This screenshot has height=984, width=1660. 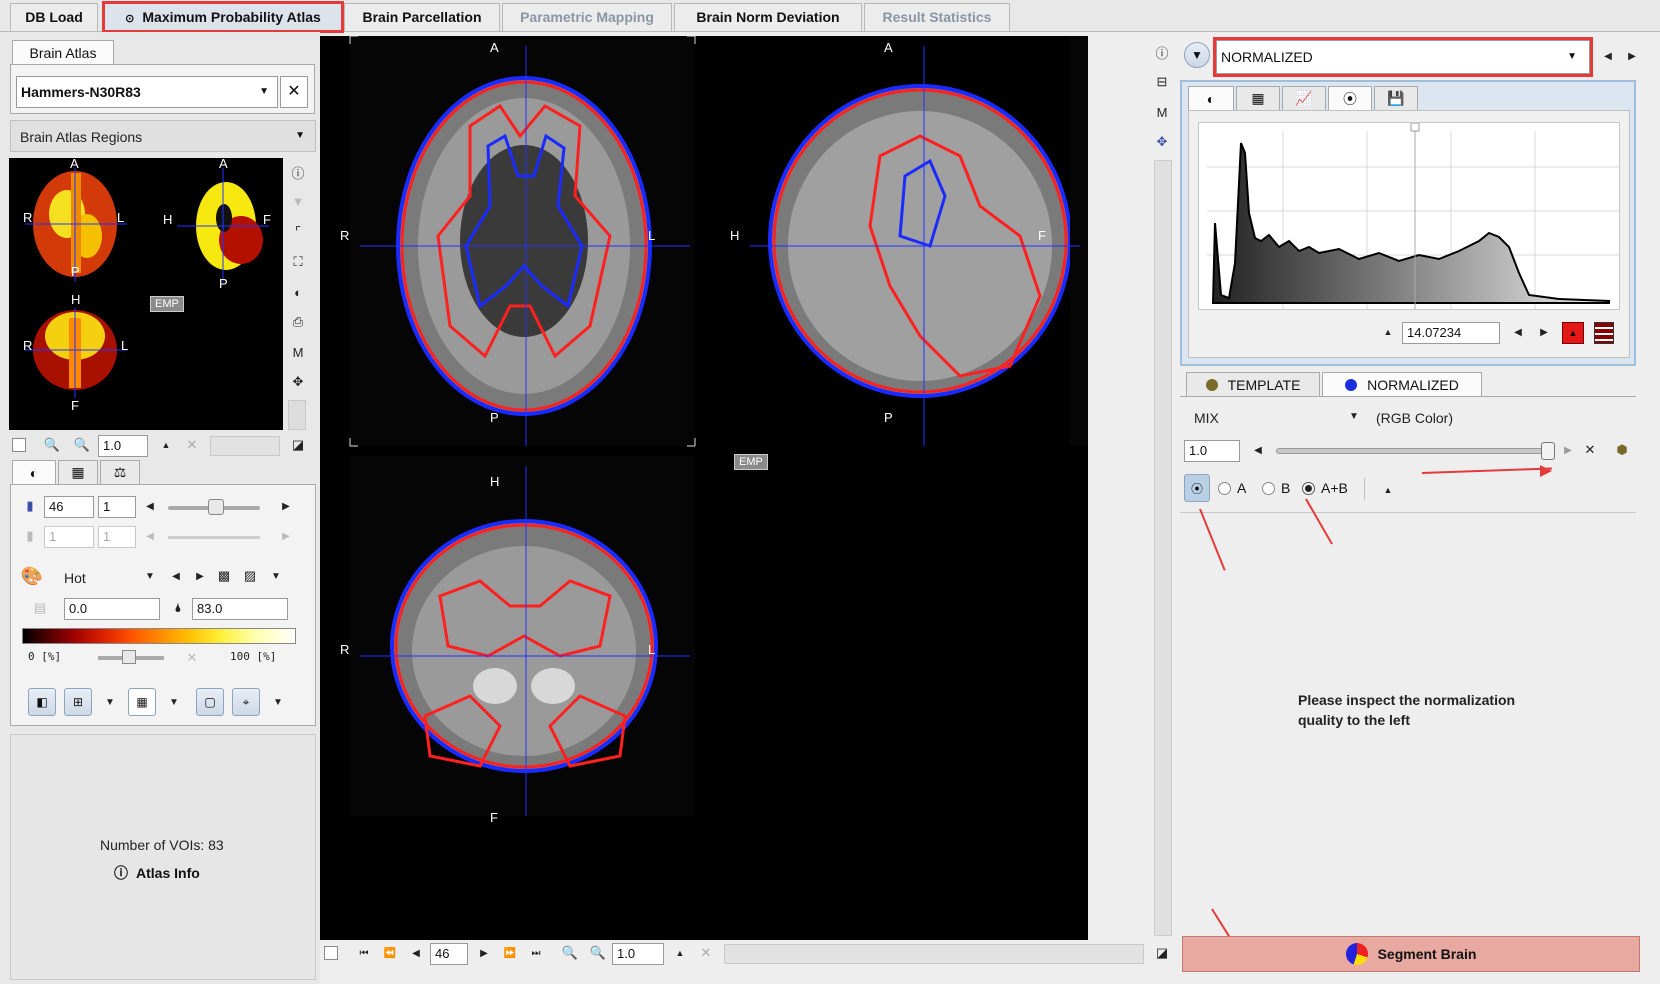 What do you see at coordinates (1258, 98) in the screenshot?
I see `tab-grid: ▦` at bounding box center [1258, 98].